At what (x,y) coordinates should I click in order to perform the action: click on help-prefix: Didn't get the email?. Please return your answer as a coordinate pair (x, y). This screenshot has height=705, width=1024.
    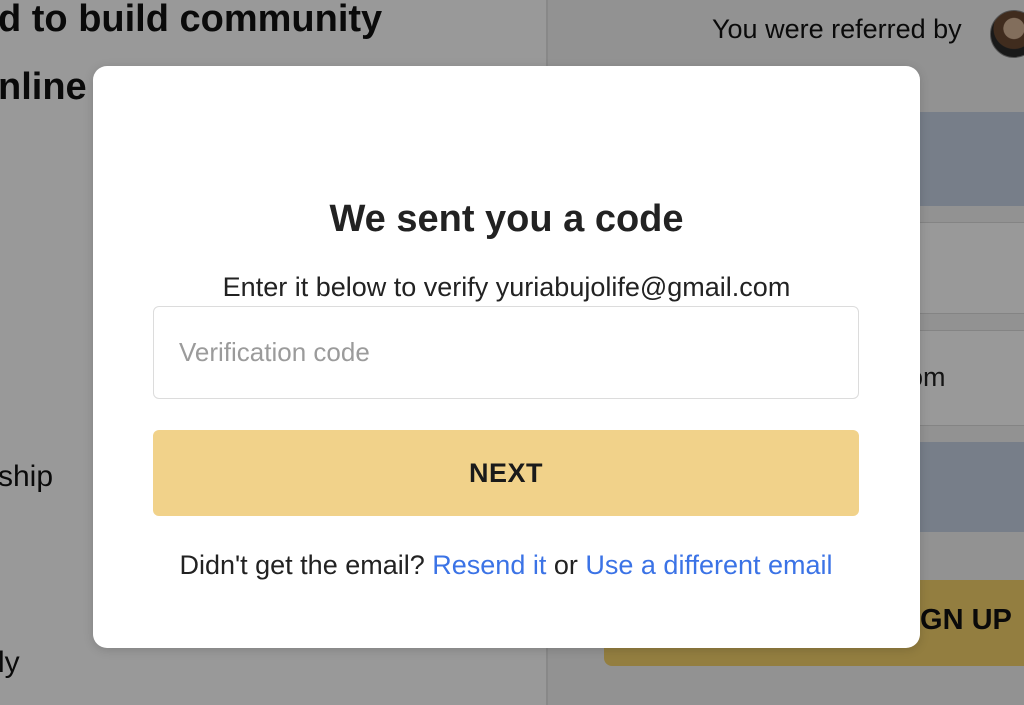
    Looking at the image, I should click on (302, 565).